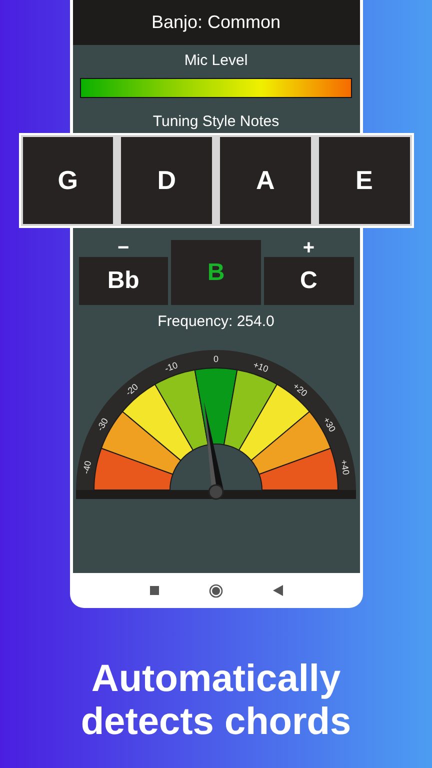  I want to click on tuning-note: E, so click(364, 180).